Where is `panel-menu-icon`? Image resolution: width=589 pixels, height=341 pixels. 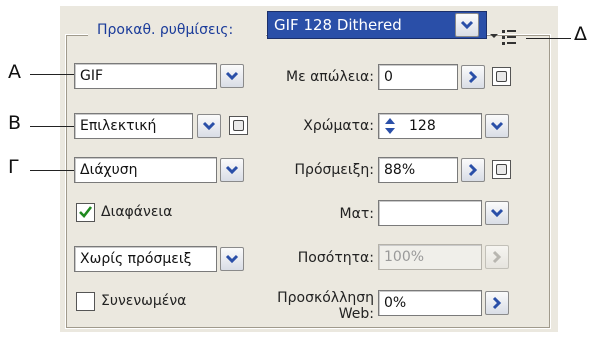 panel-menu-icon is located at coordinates (503, 39).